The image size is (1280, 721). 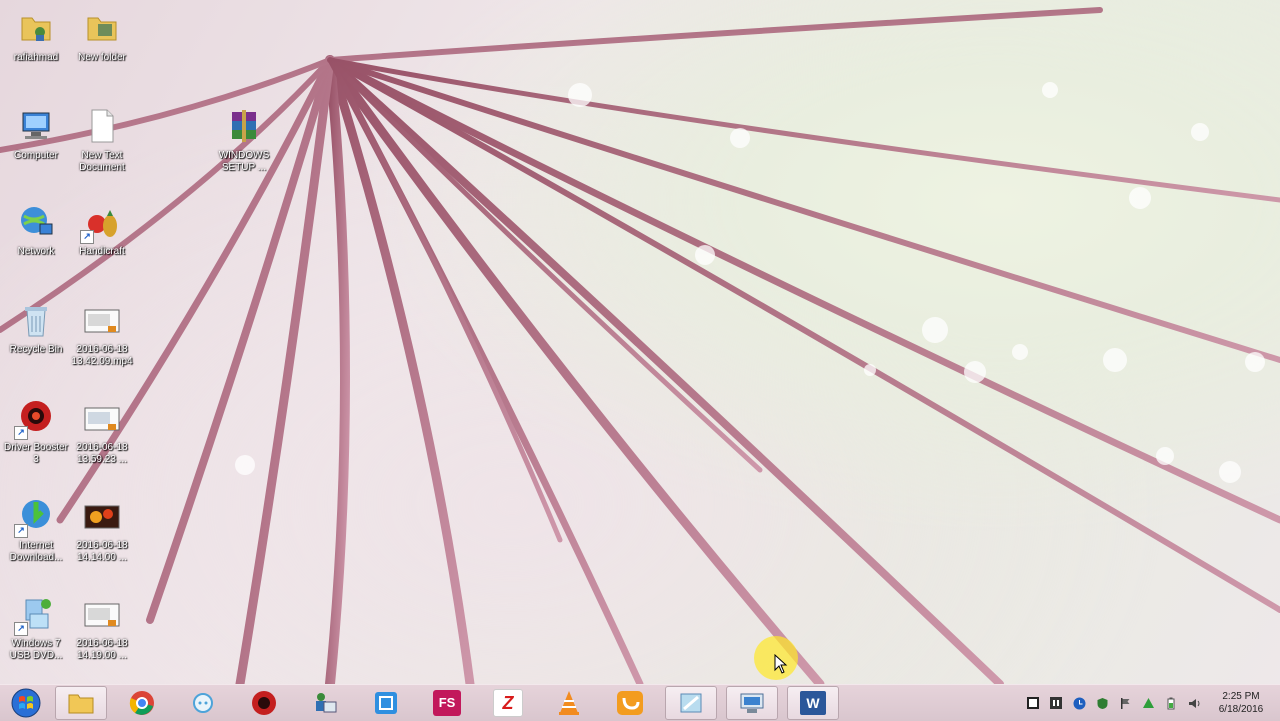 What do you see at coordinates (36, 349) in the screenshot?
I see `desktop-icon-label: Recycle Bin` at bounding box center [36, 349].